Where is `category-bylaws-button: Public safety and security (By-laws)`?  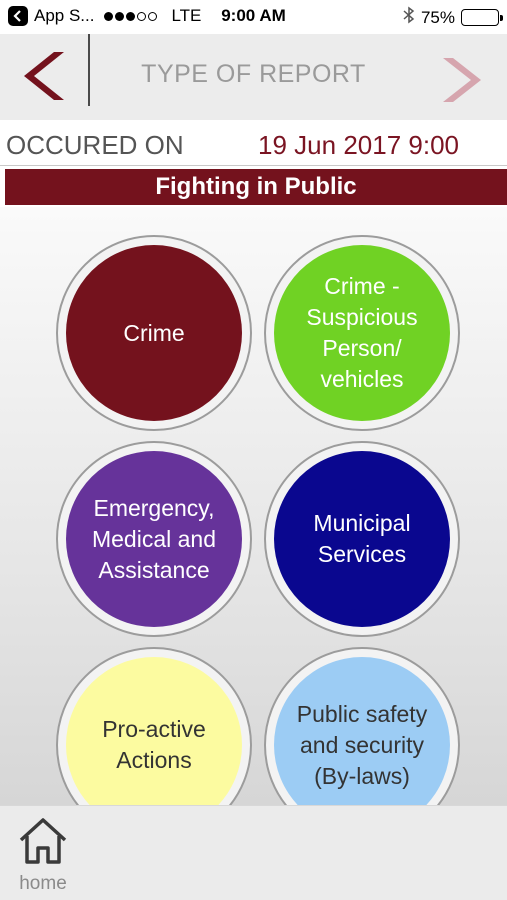 category-bylaws-button: Public safety and security (By-laws) is located at coordinates (362, 726).